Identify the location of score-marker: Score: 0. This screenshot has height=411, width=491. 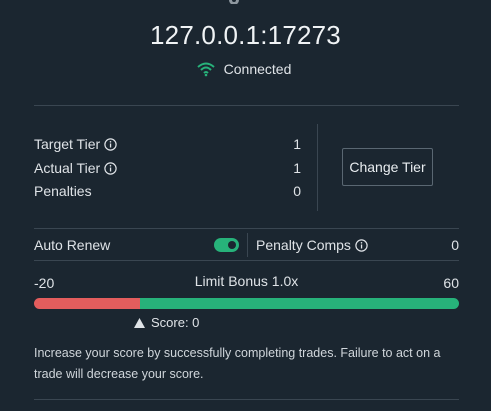
(166, 322).